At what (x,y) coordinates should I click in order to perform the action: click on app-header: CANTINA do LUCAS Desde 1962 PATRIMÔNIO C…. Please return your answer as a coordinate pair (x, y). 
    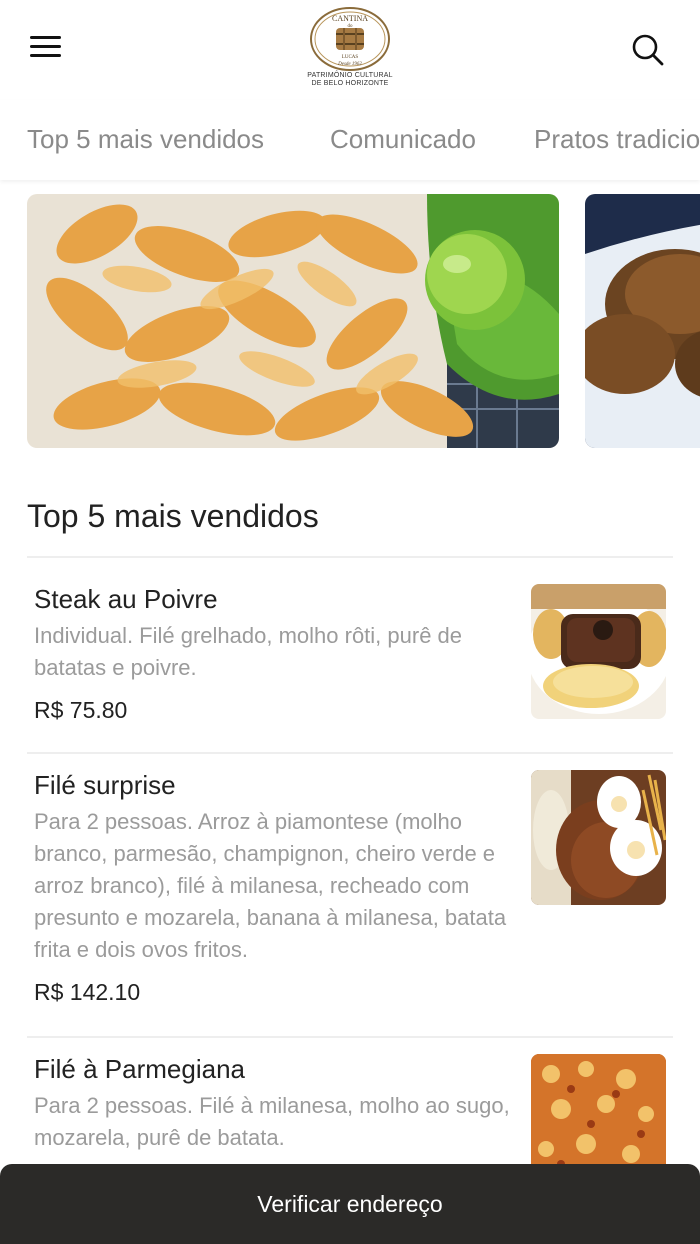
    Looking at the image, I should click on (350, 50).